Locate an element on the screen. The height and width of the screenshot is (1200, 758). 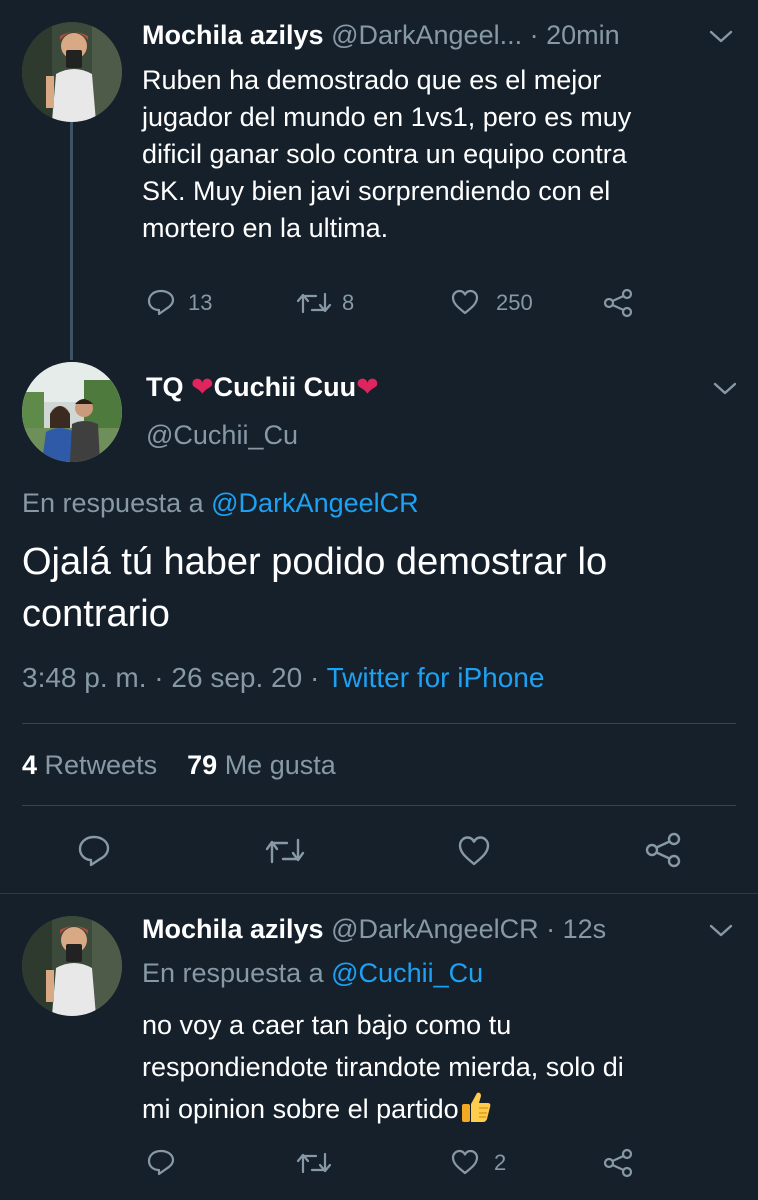
reply-context: En respuesta a @Cuchii_Cu is located at coordinates (312, 973).